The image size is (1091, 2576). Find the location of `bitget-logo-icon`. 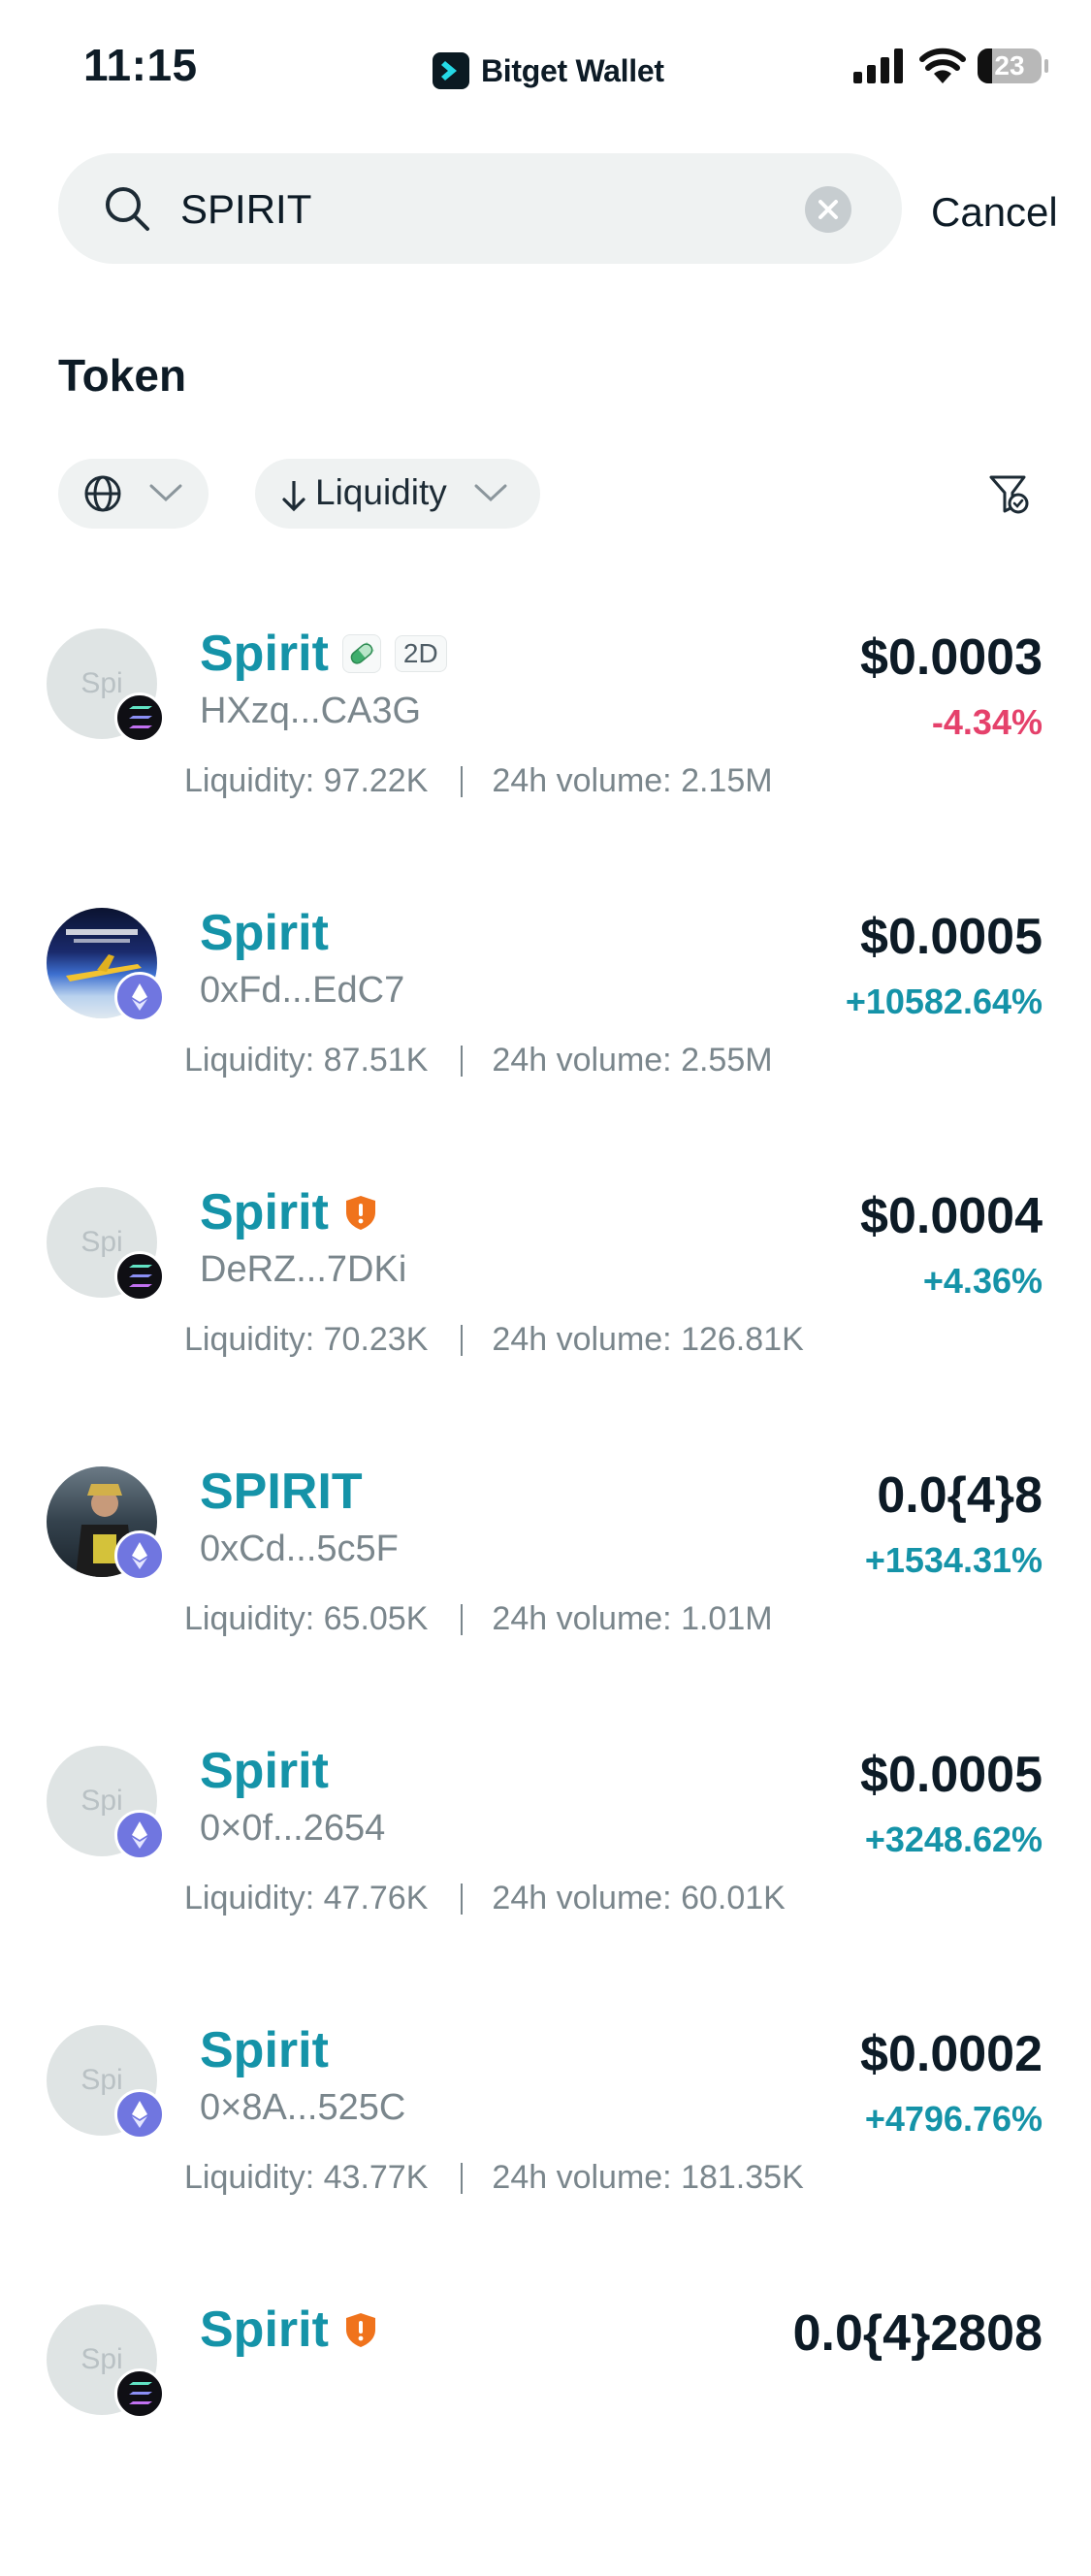

bitget-logo-icon is located at coordinates (451, 70).